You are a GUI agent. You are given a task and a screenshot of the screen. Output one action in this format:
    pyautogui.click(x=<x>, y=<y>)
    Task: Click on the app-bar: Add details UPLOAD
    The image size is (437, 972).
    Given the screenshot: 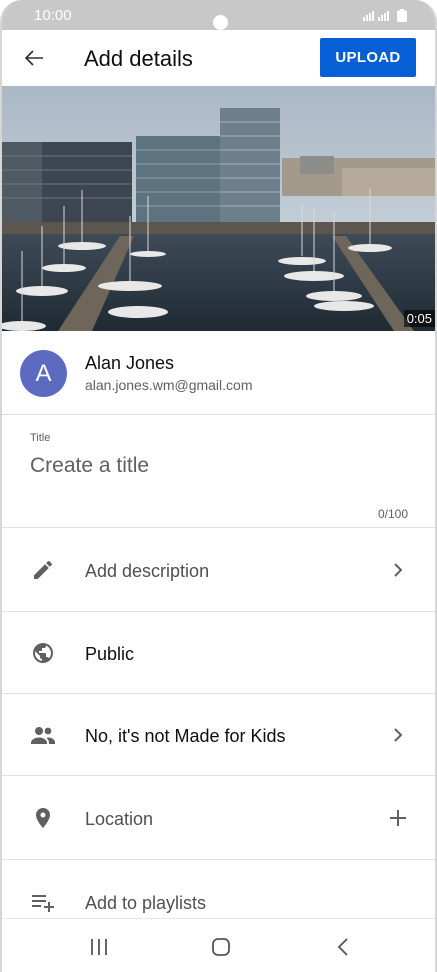 What is the action you would take?
    pyautogui.click(x=218, y=58)
    